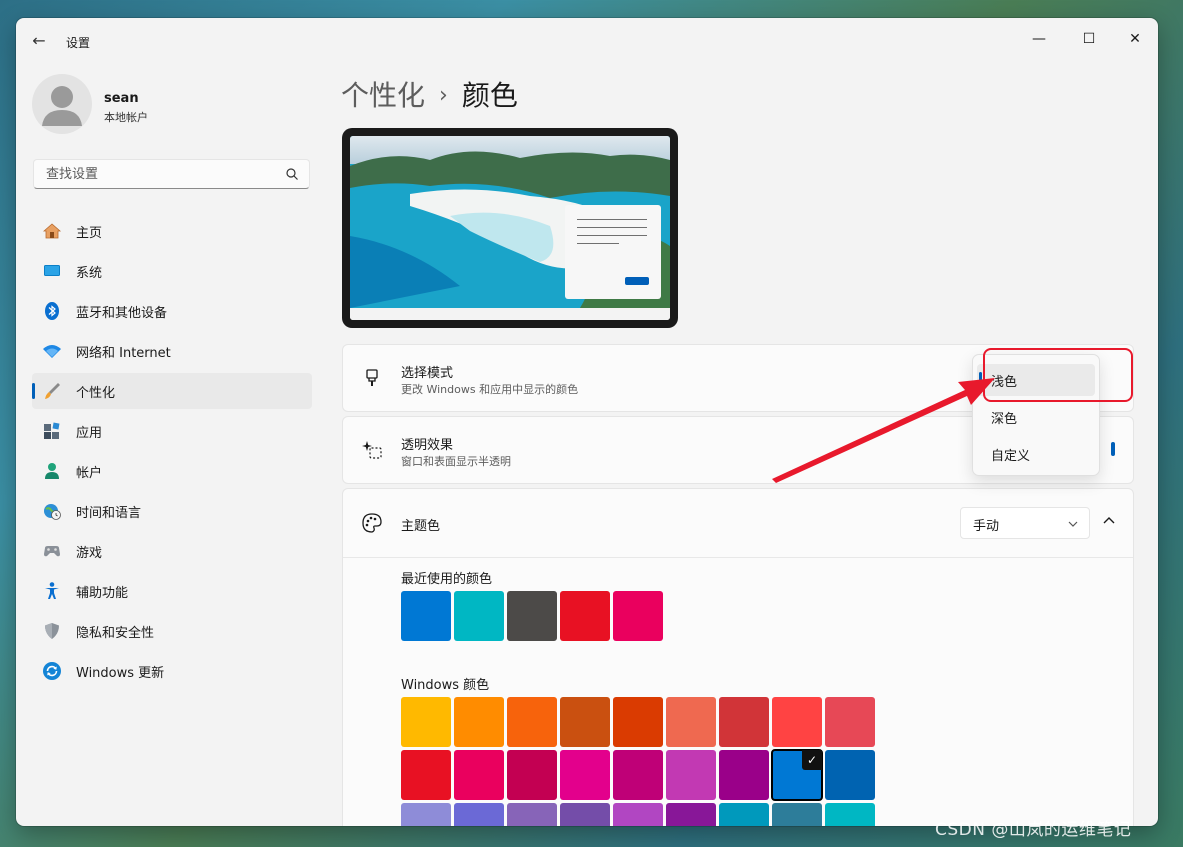  What do you see at coordinates (427, 445) in the screenshot?
I see `transparency-title: 透明效果` at bounding box center [427, 445].